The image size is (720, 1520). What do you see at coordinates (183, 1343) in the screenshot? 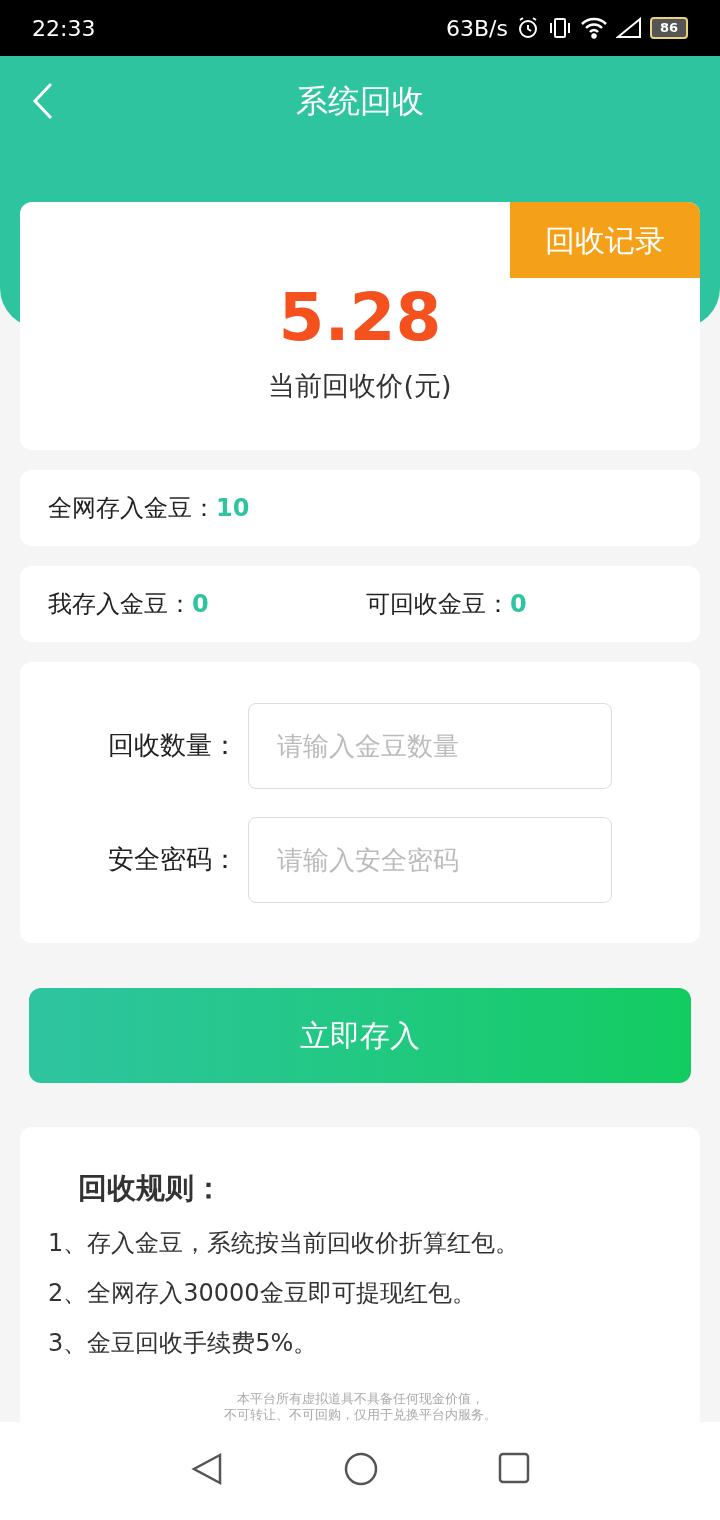
I see `rule-text: 3、金豆回收手续费5%。` at bounding box center [183, 1343].